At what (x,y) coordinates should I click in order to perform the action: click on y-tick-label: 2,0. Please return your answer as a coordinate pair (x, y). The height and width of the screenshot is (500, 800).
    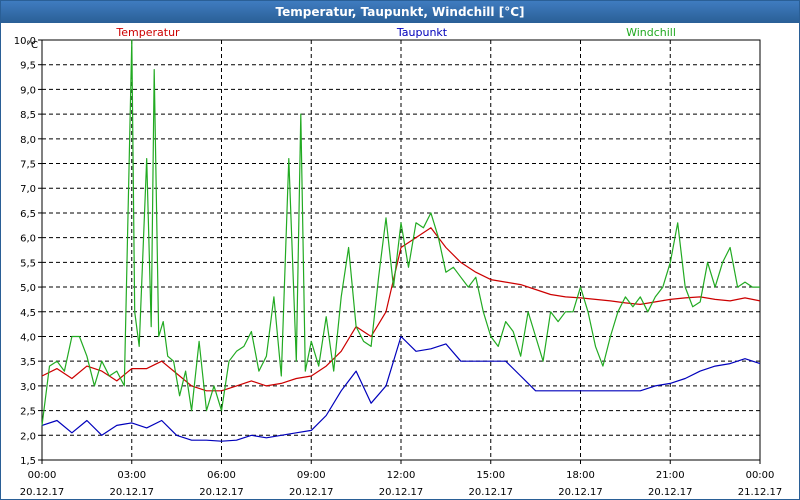
    Looking at the image, I should click on (28, 436).